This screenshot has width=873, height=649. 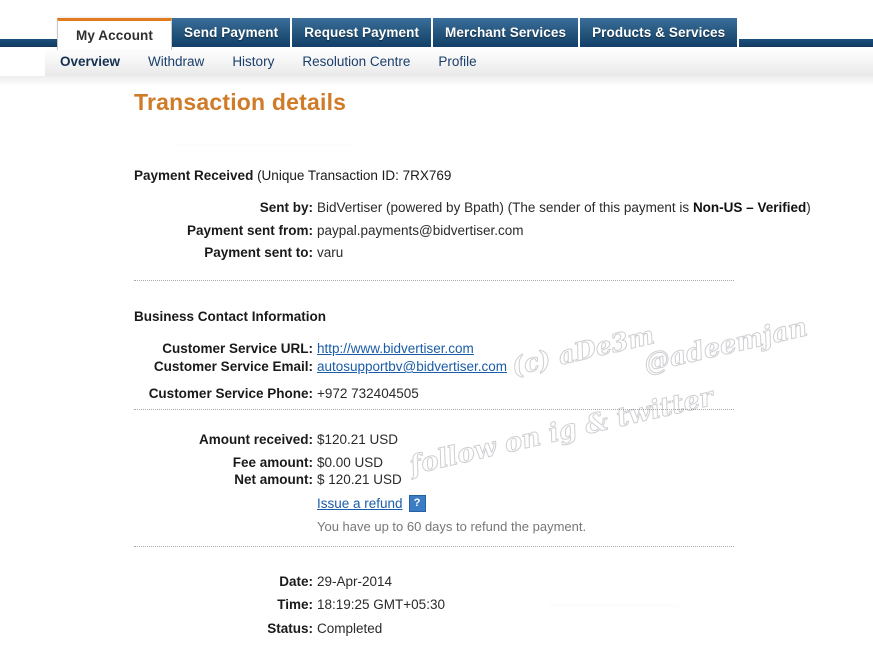 What do you see at coordinates (381, 604) in the screenshot?
I see `row-value: 18:19:25 GMT+05:30` at bounding box center [381, 604].